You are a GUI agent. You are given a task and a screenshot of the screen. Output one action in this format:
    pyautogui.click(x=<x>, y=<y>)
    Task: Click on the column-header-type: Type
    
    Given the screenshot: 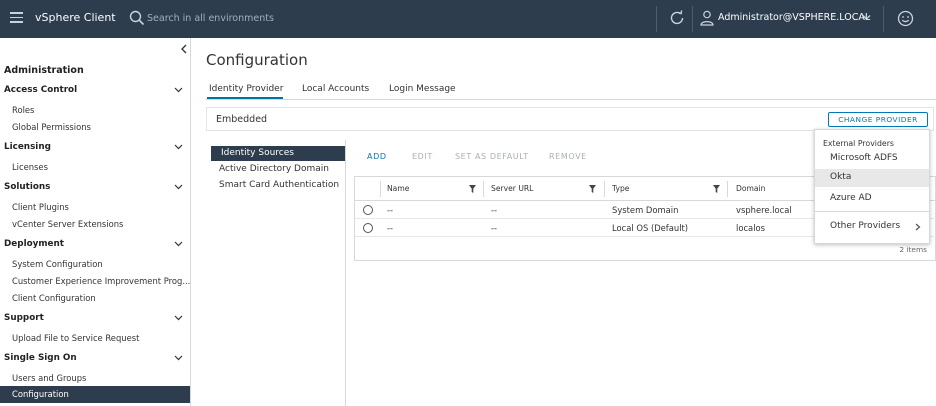 What is the action you would take?
    pyautogui.click(x=620, y=188)
    